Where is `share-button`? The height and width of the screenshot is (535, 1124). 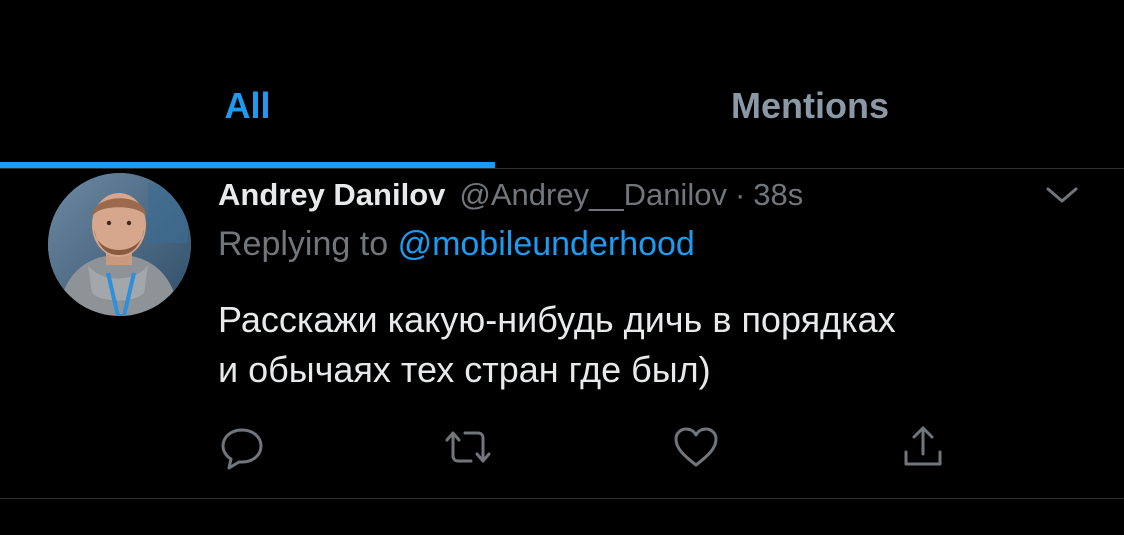
share-button is located at coordinates (923, 447).